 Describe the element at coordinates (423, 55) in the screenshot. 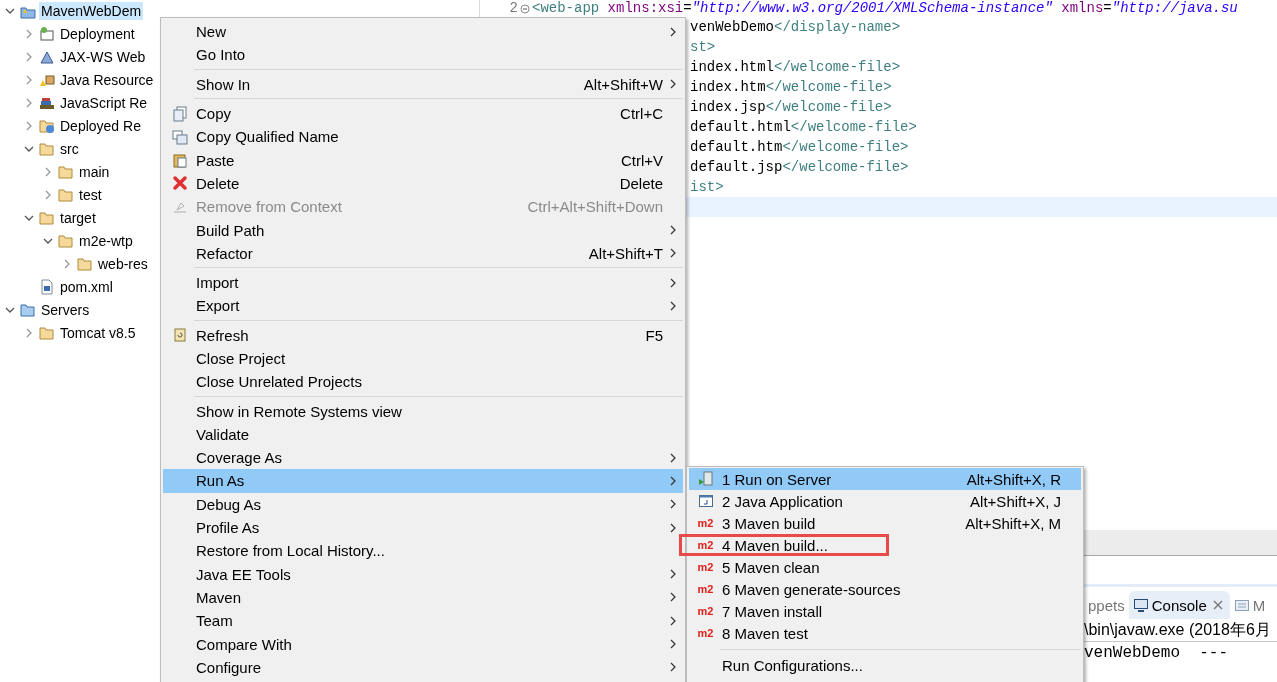

I see `menu-item: Go Into` at that location.